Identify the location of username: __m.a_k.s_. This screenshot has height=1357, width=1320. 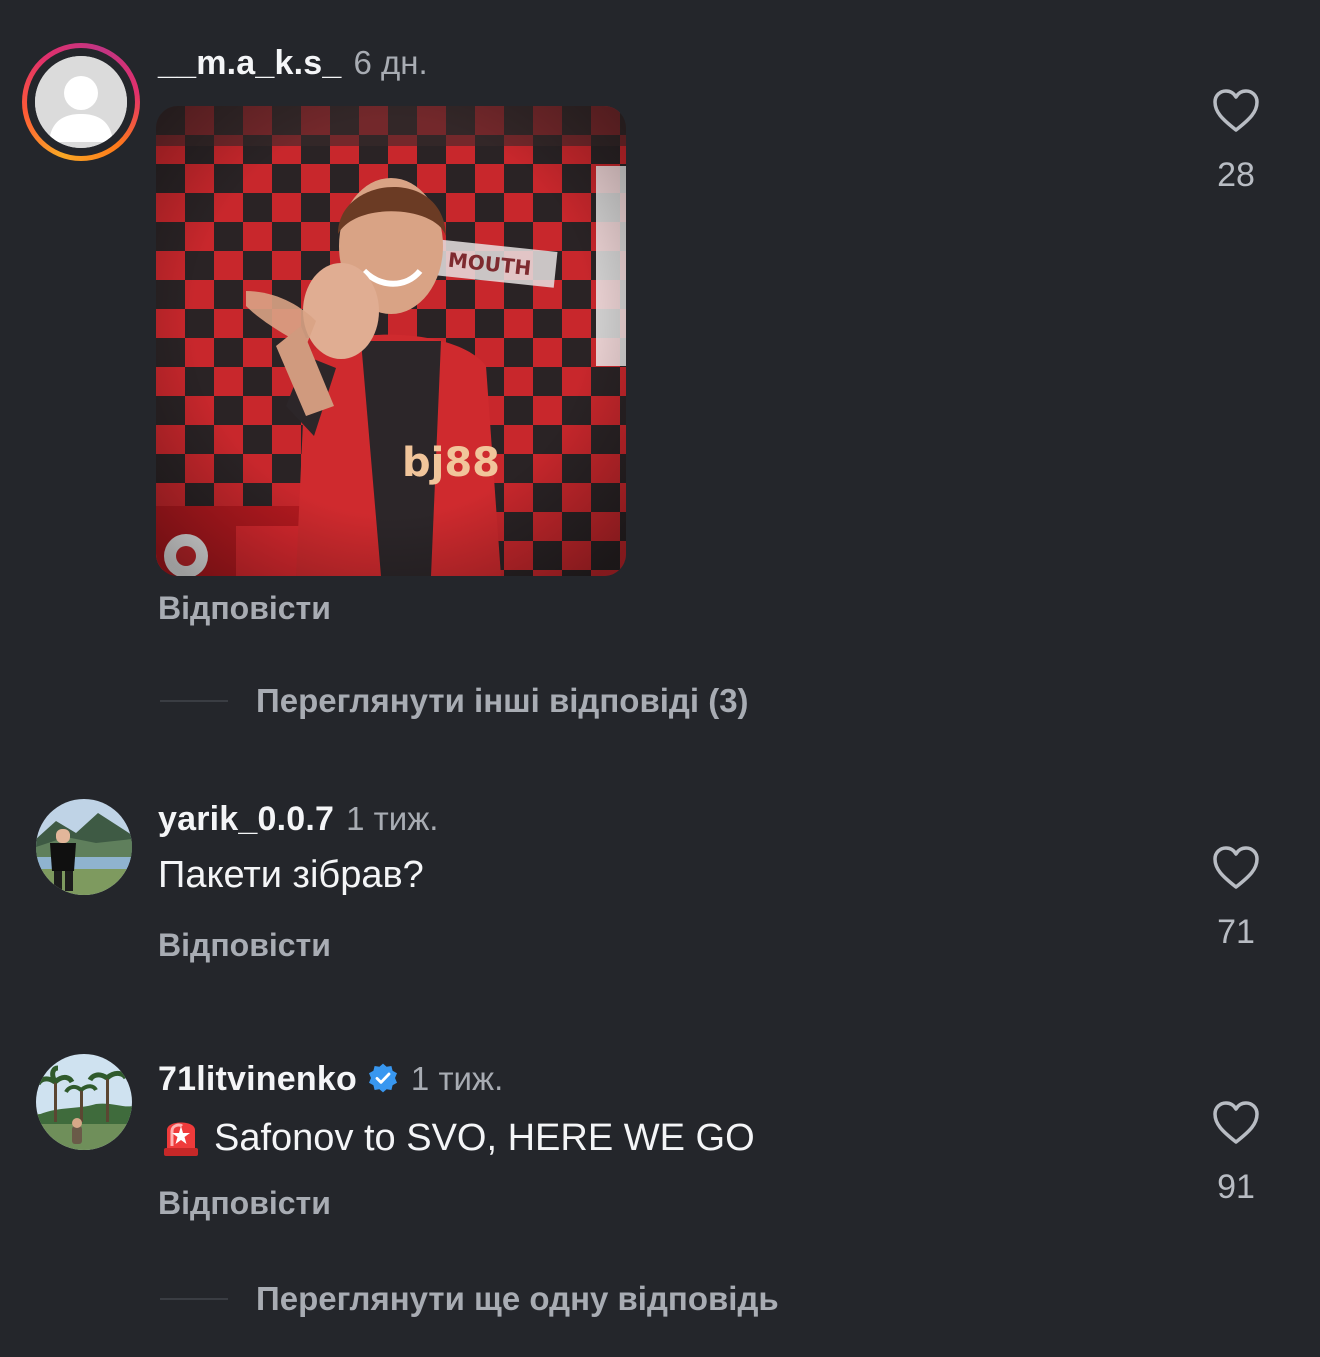
(250, 63).